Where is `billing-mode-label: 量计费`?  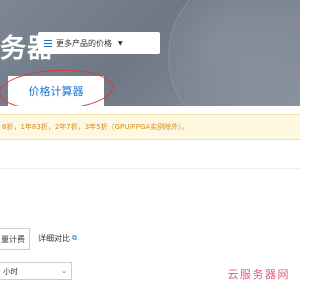
billing-mode-label: 量计费 is located at coordinates (13, 239).